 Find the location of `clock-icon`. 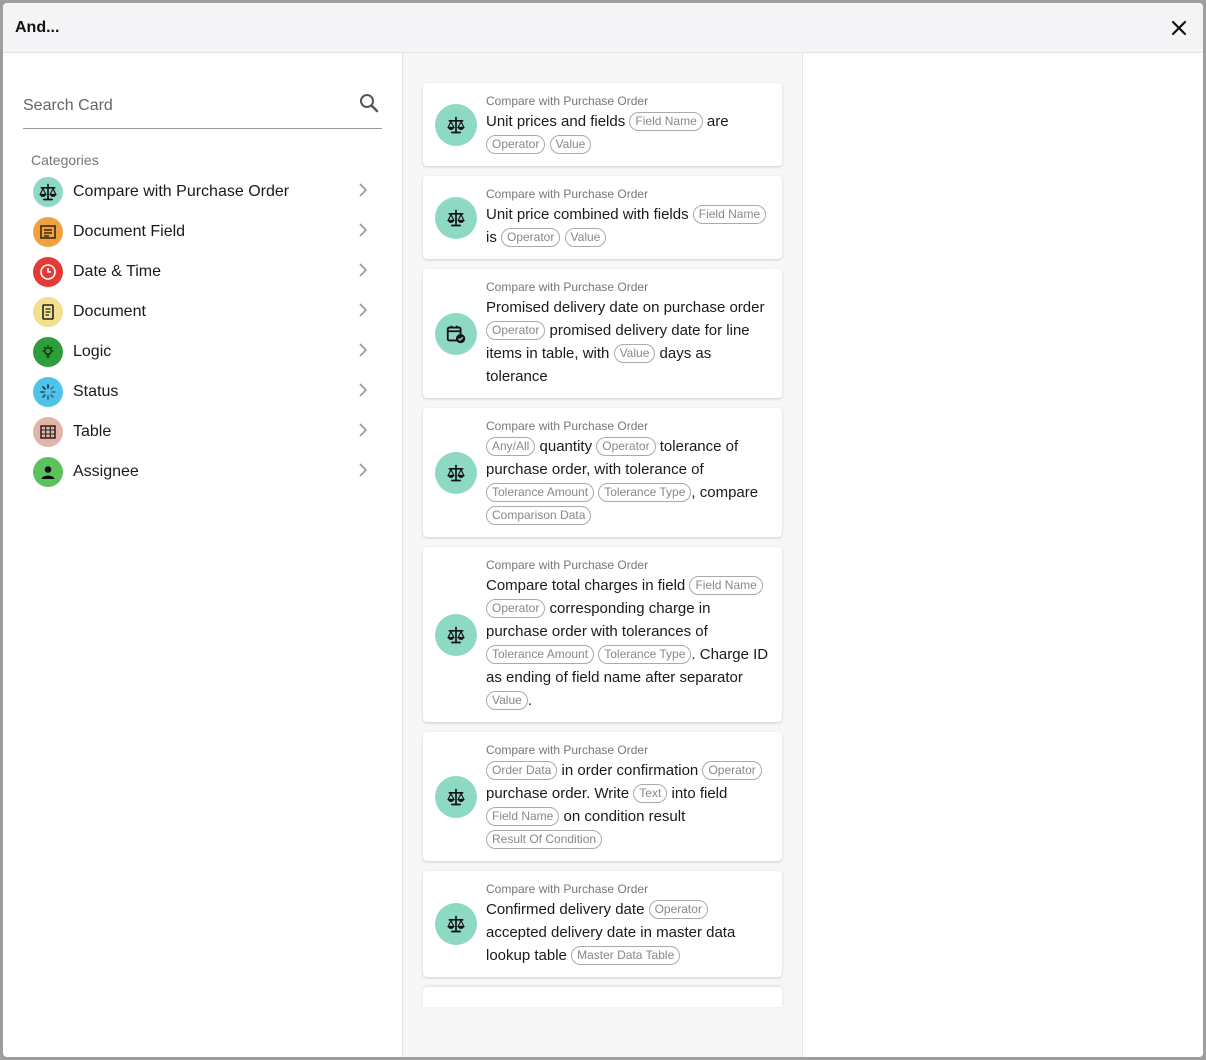

clock-icon is located at coordinates (48, 272).